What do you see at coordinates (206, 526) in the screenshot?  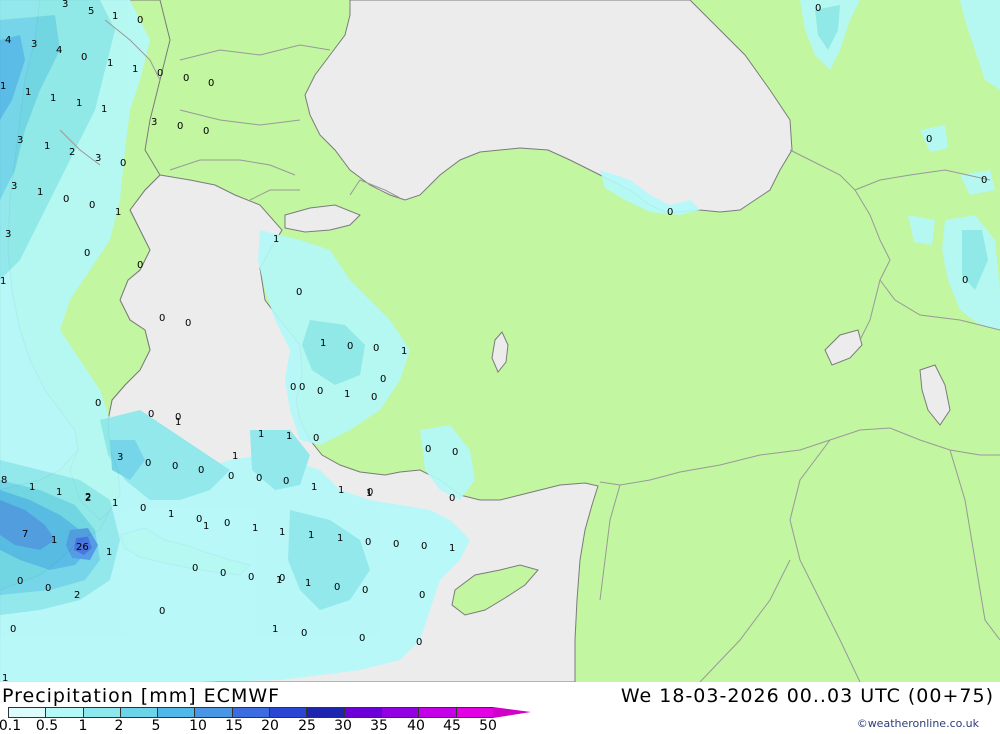 I see `pv-116: 1` at bounding box center [206, 526].